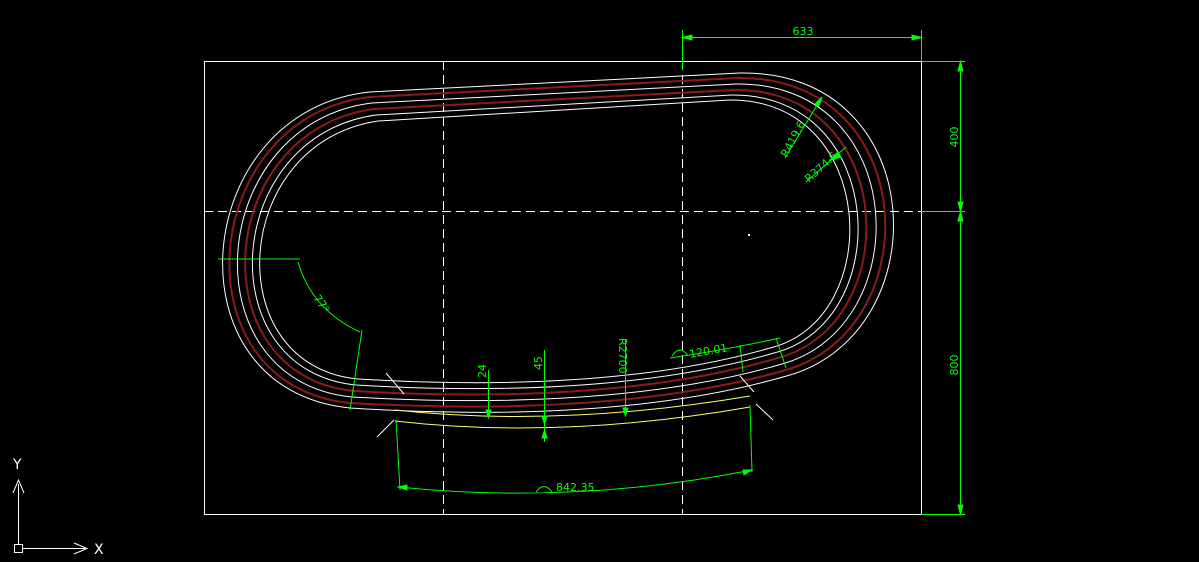 Image resolution: width=1199 pixels, height=562 pixels. I want to click on dim-text-633: 633, so click(803, 31).